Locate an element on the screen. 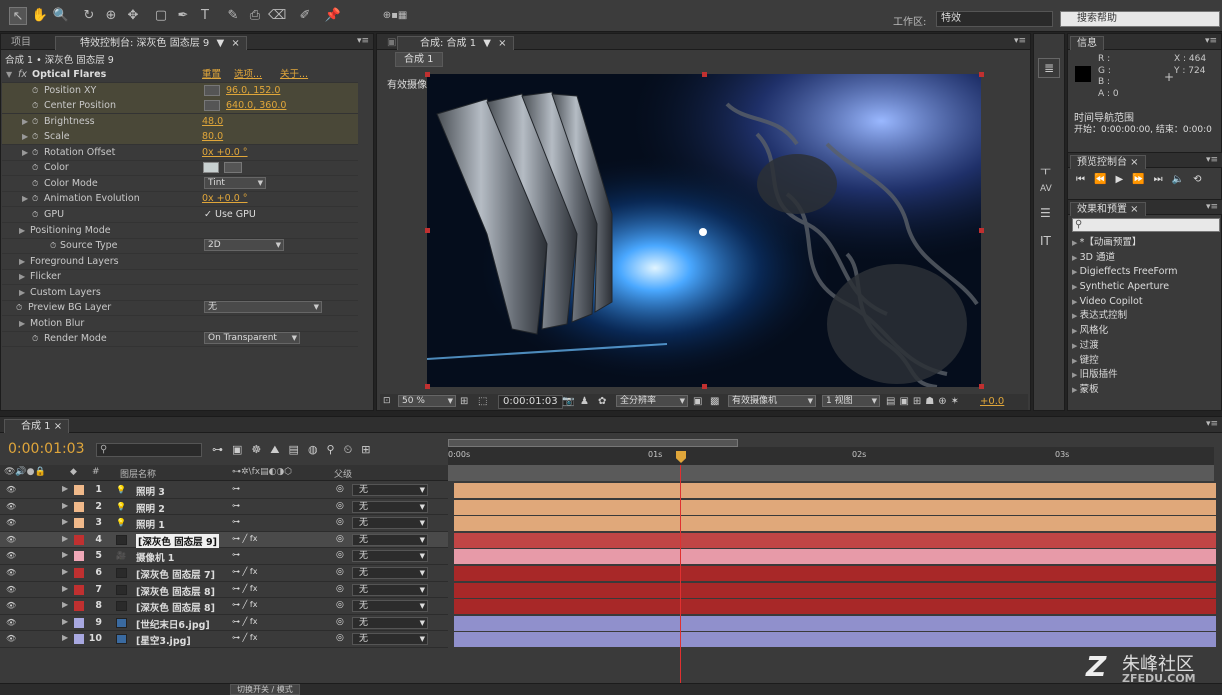  render-icon: ⊞ is located at coordinates (370, 449).